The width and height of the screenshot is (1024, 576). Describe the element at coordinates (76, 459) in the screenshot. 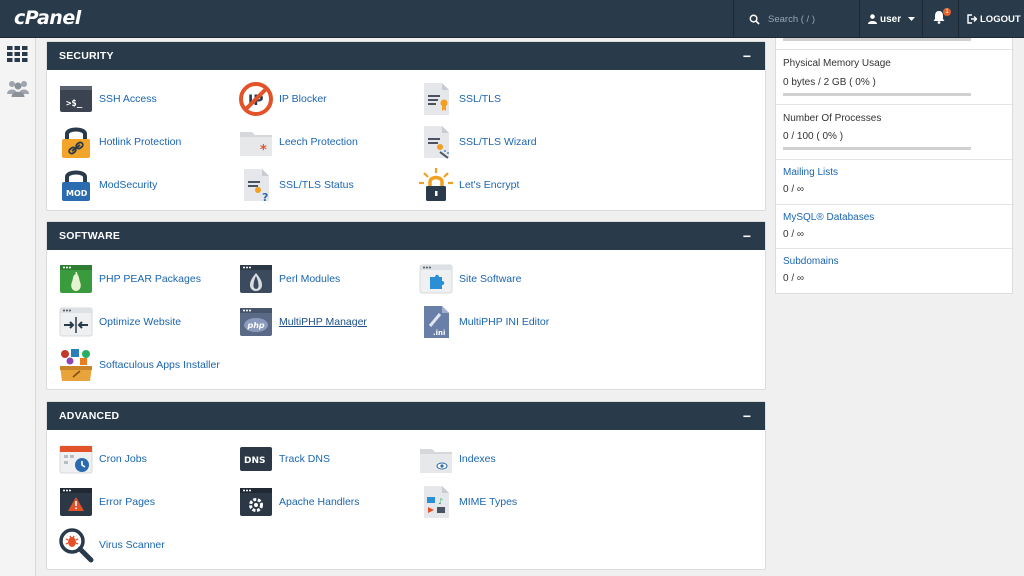

I see `calendar-clock-icon` at that location.